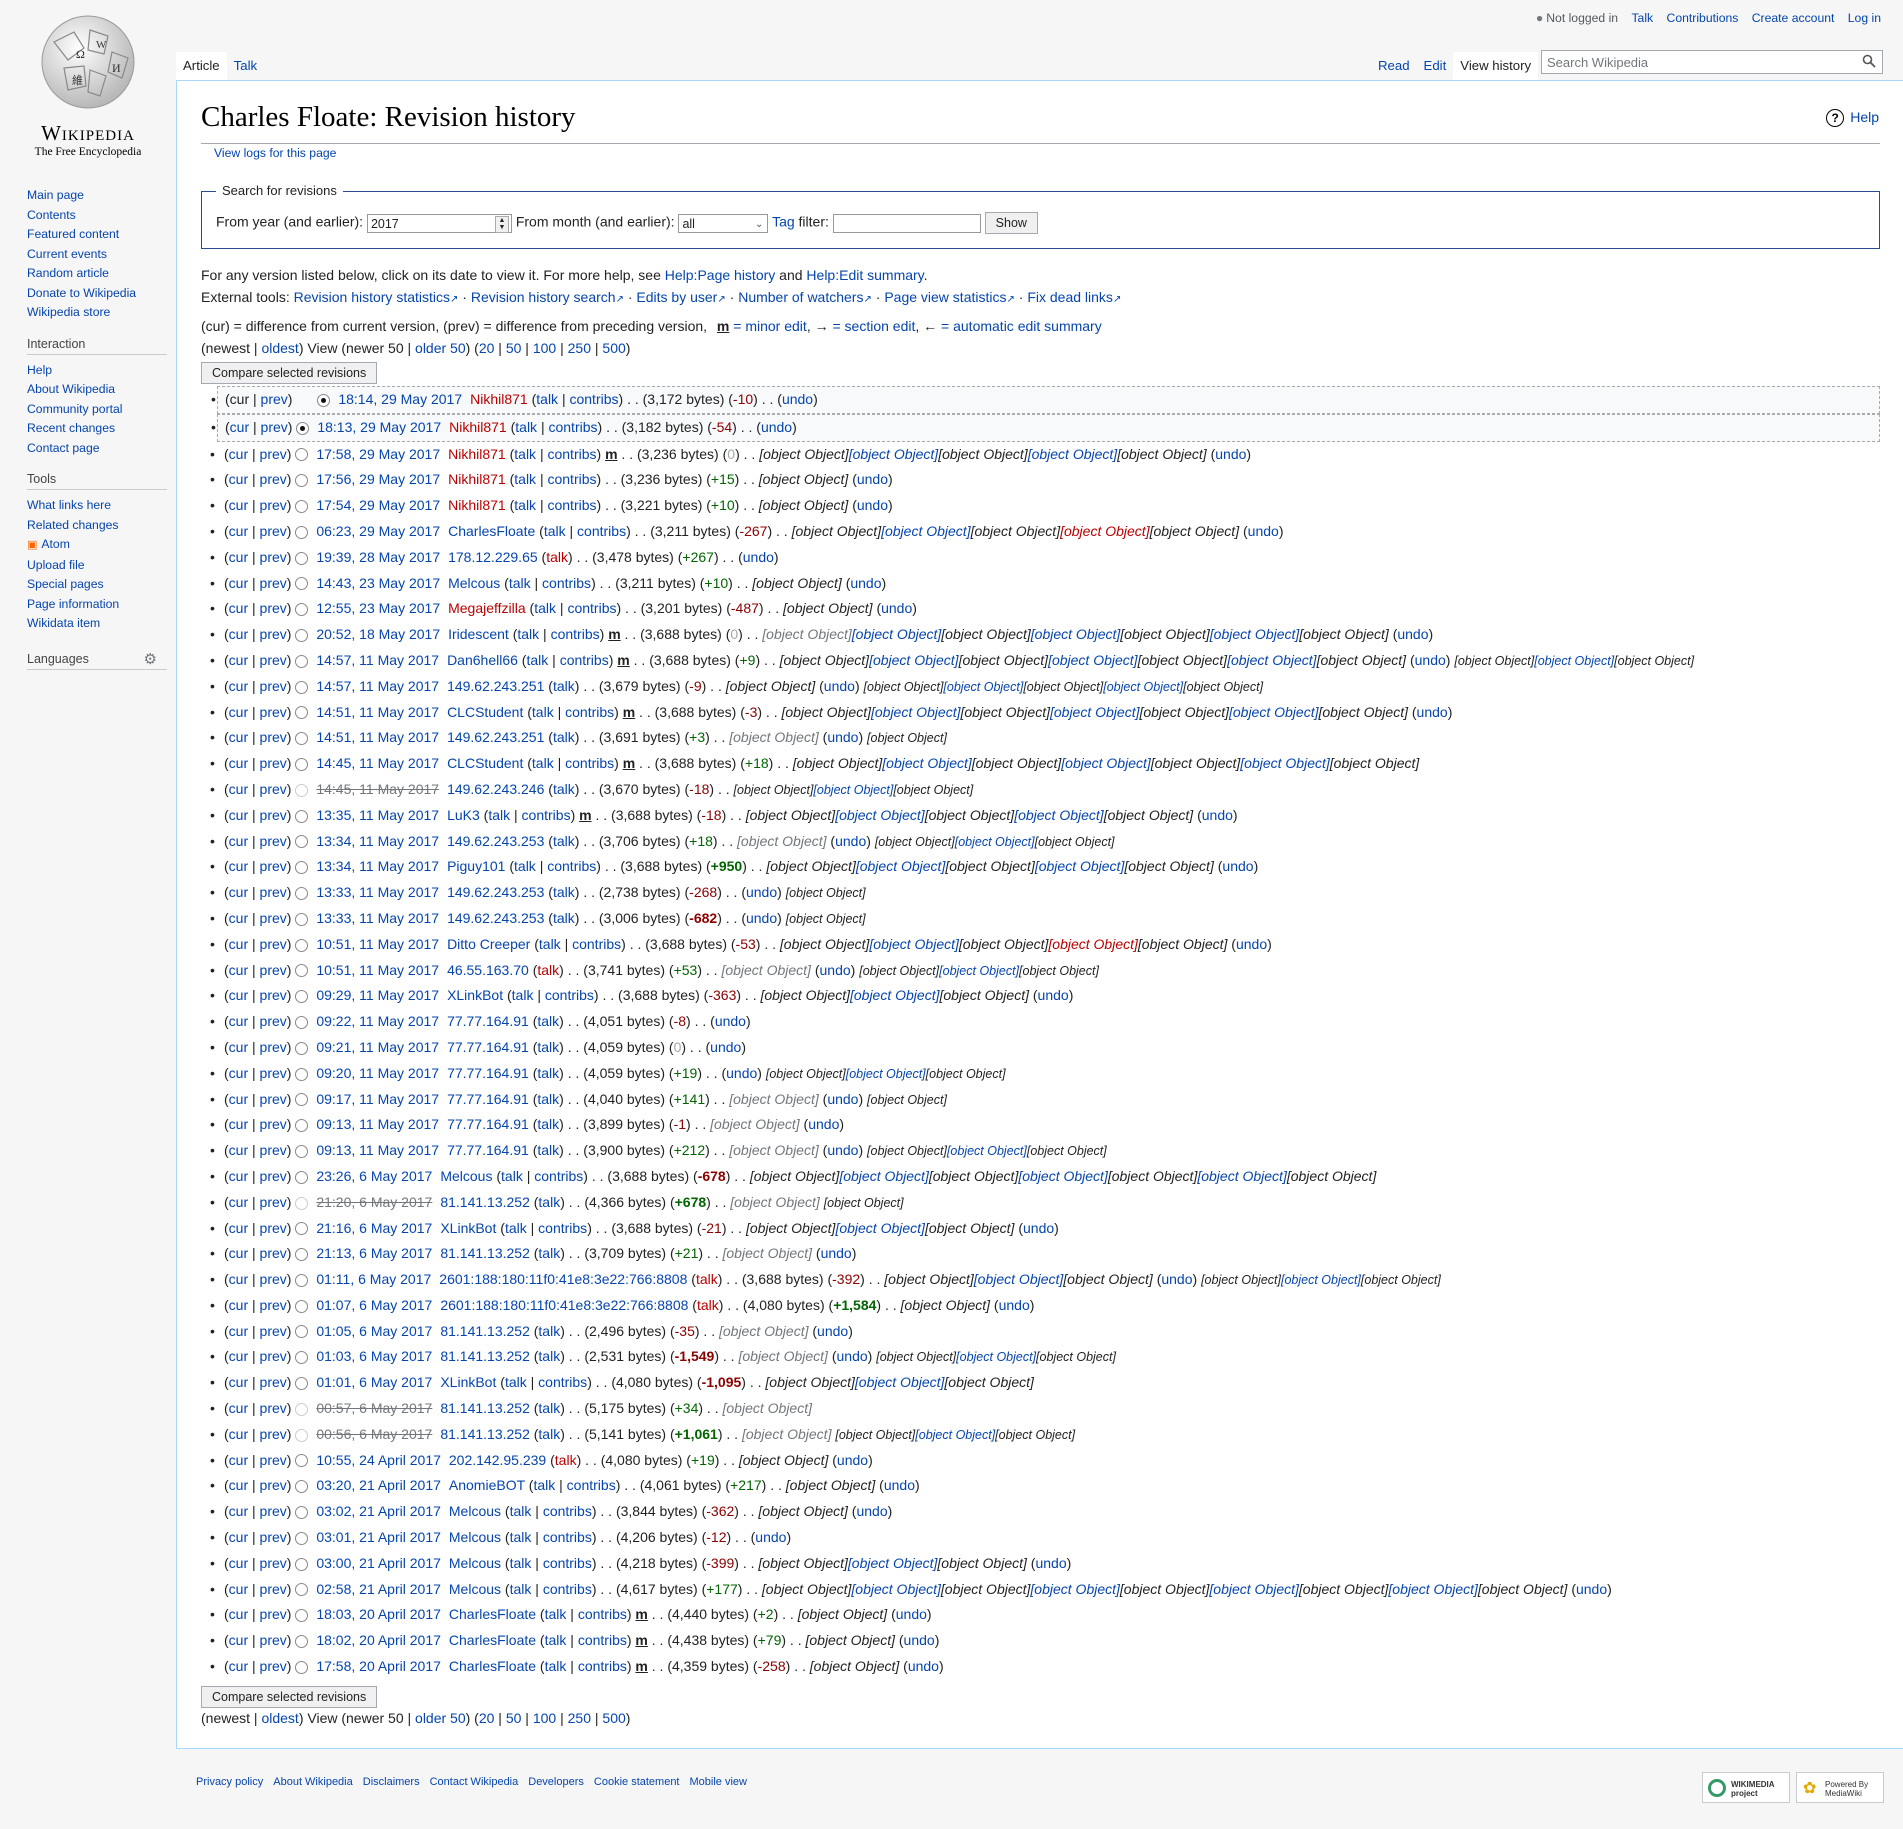  What do you see at coordinates (864, 275) in the screenshot?
I see `help-edit-summary-link: Help:Edit summary` at bounding box center [864, 275].